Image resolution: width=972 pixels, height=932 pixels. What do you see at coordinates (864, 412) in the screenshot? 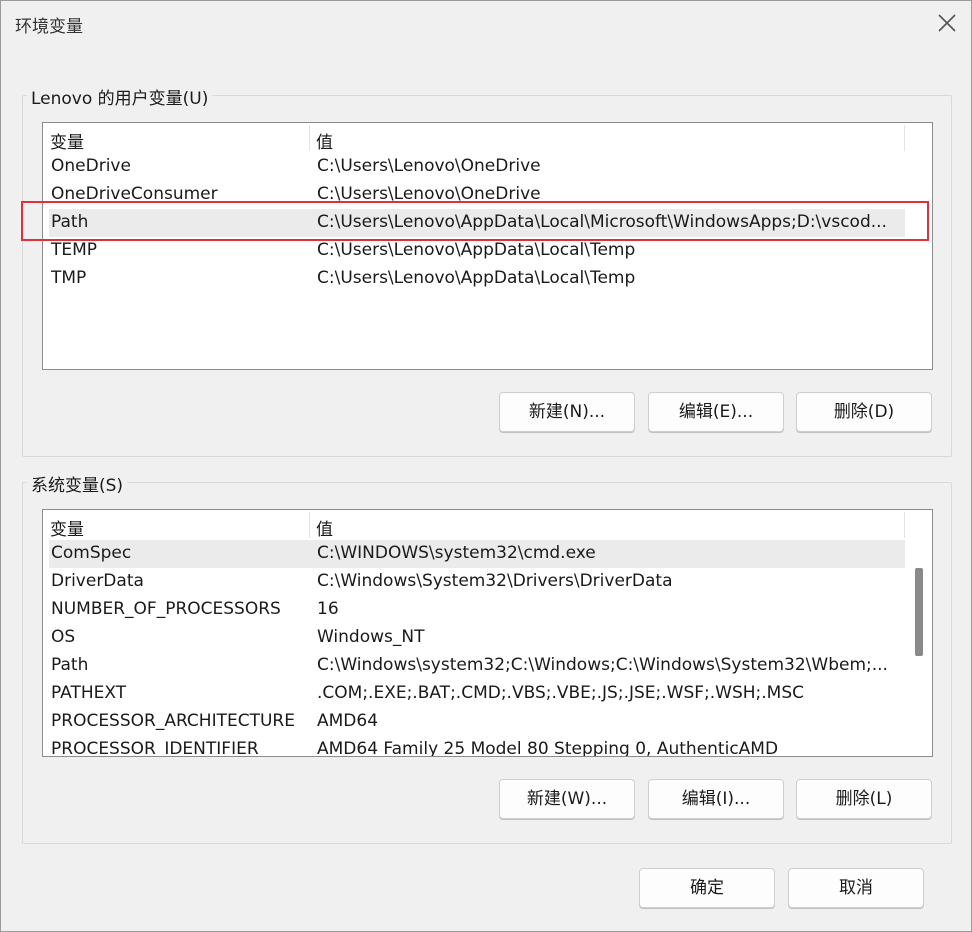
I see `user-delete-button: 删除(D)` at bounding box center [864, 412].